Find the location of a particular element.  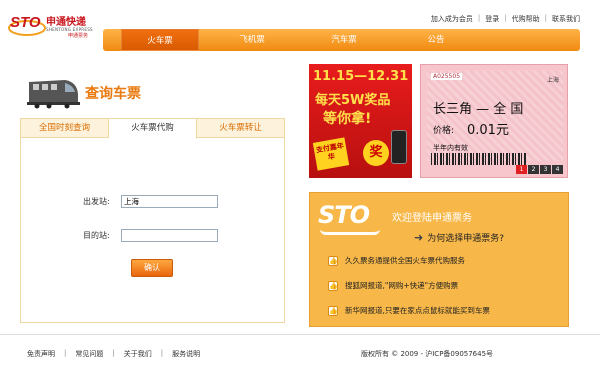

nav-bus-tickets: 汽车票 is located at coordinates (344, 40).